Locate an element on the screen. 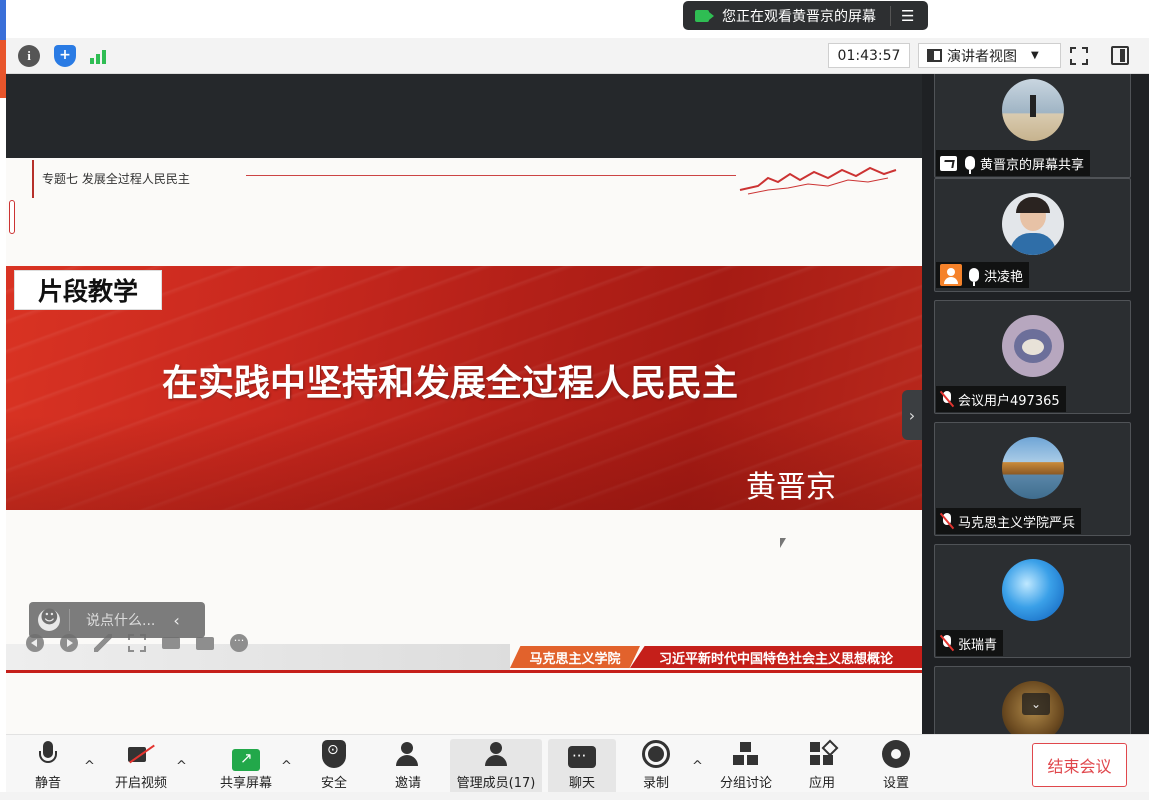  participant-name-chip: 张瑞青 is located at coordinates (970, 643).